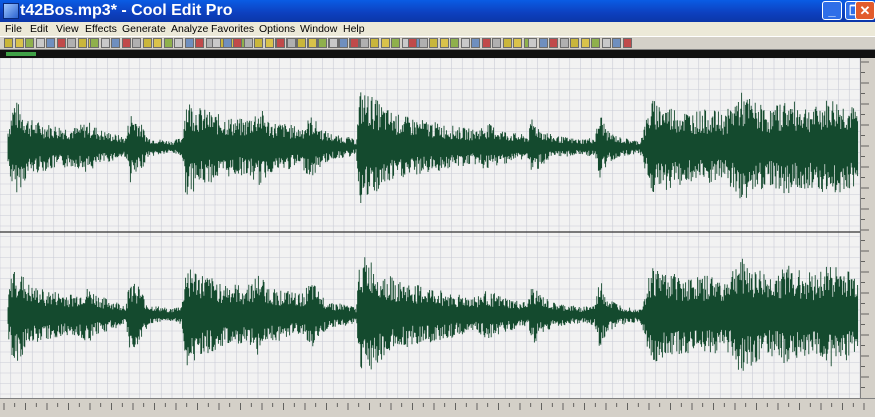 This screenshot has height=417, width=875. What do you see at coordinates (126, 10) in the screenshot?
I see `window-title: t42Bos.mp3* - Cool Edit Pro` at bounding box center [126, 10].